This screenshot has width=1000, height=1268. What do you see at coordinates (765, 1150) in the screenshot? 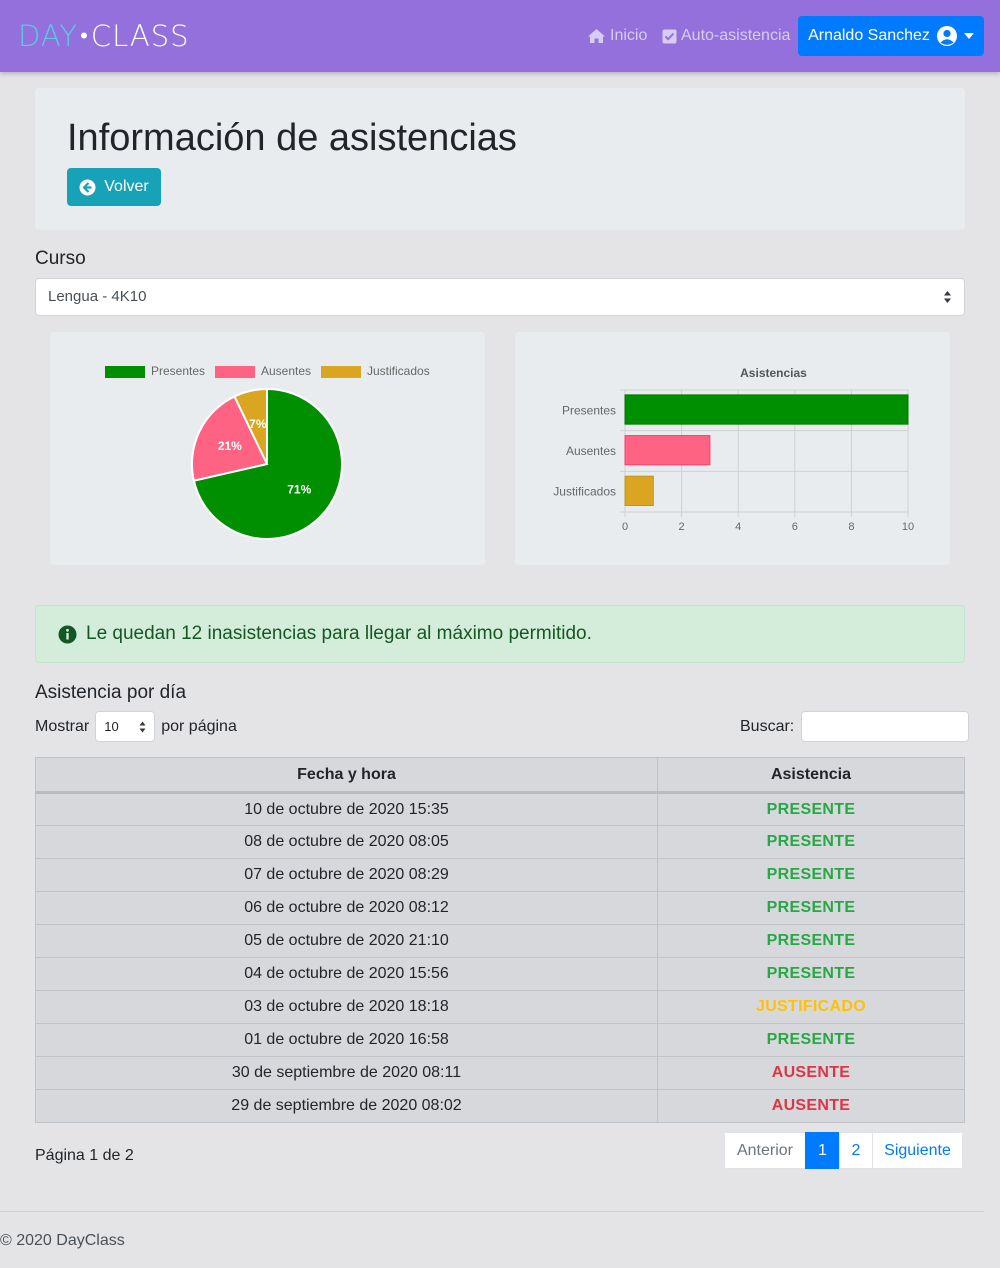
I see `pagination-previous: Anterior` at bounding box center [765, 1150].